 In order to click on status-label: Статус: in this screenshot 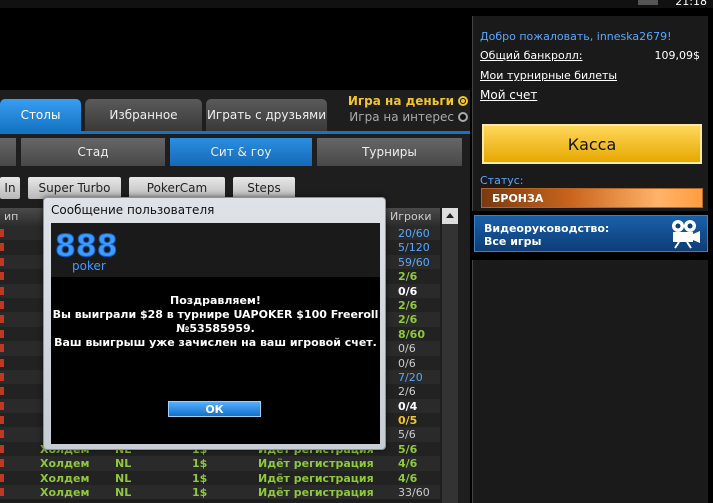, I will do `click(502, 180)`.